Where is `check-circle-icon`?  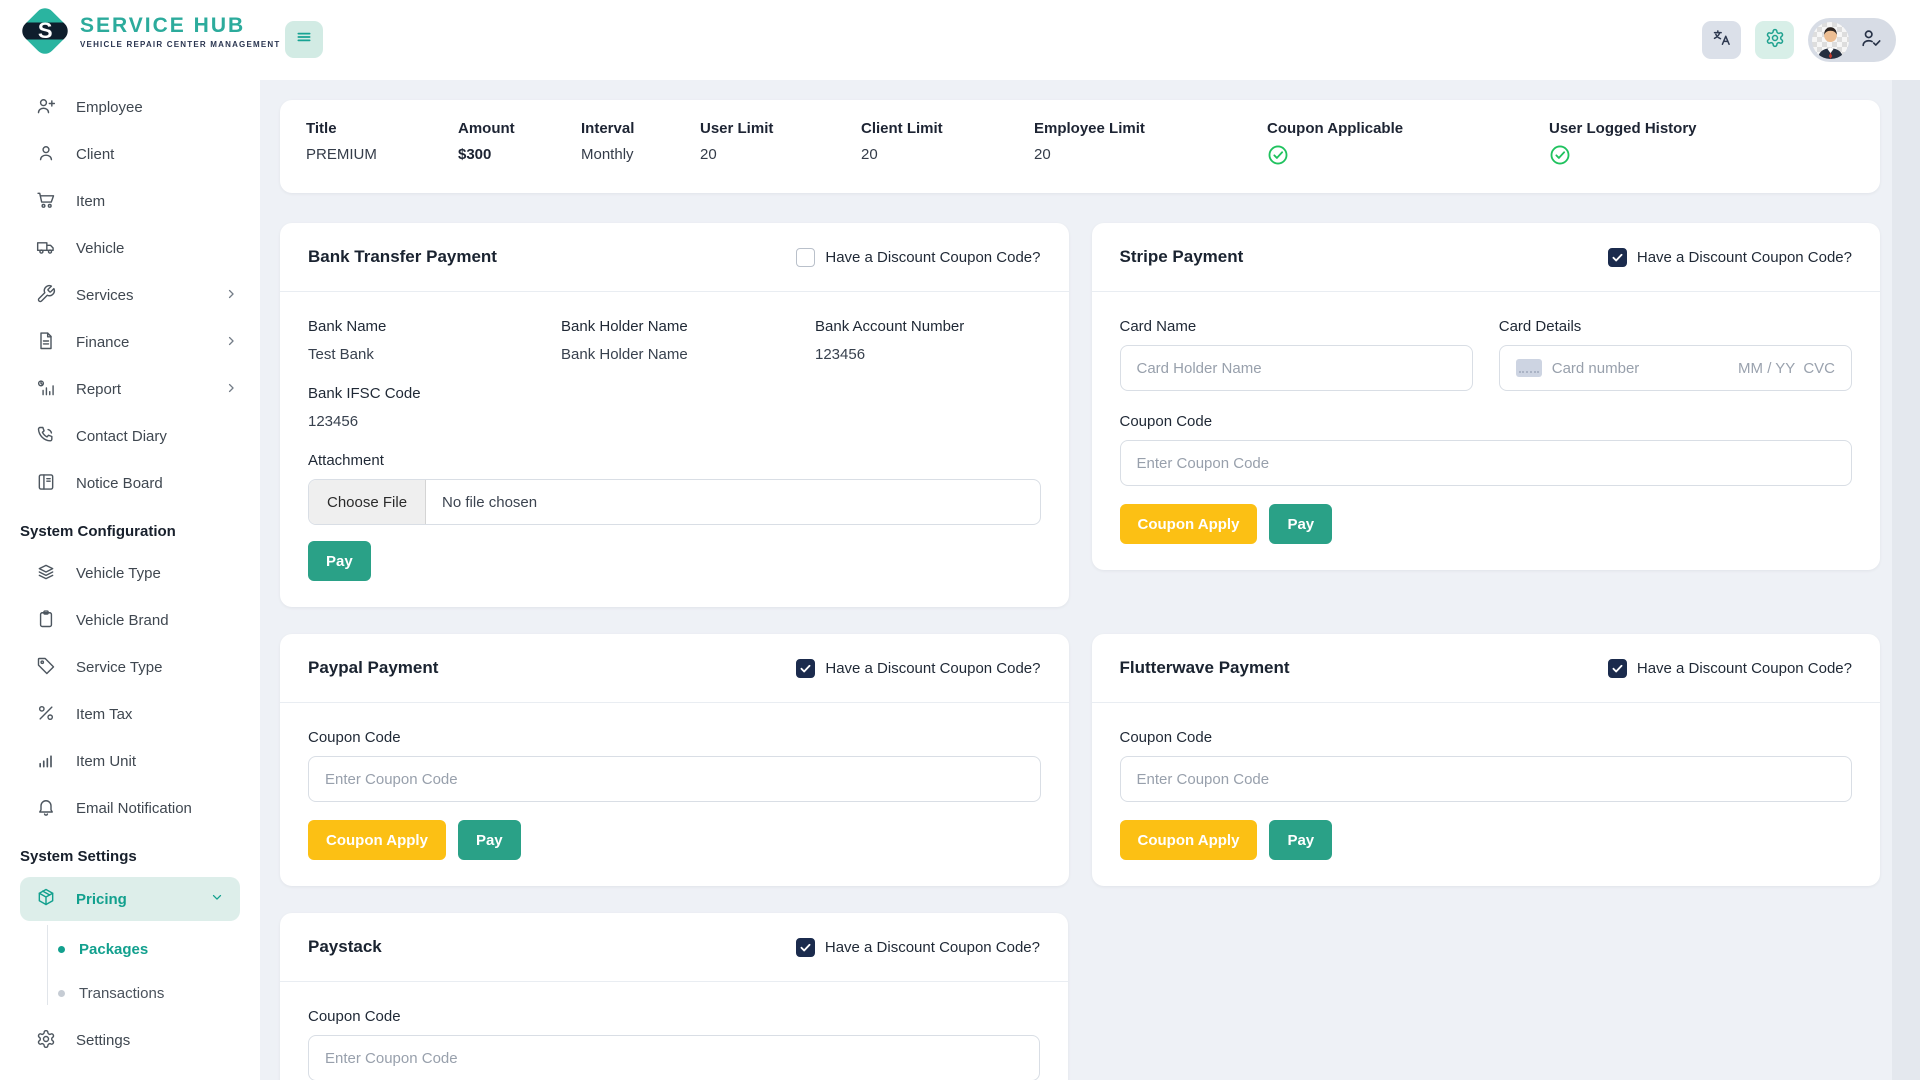
check-circle-icon is located at coordinates (1714, 157).